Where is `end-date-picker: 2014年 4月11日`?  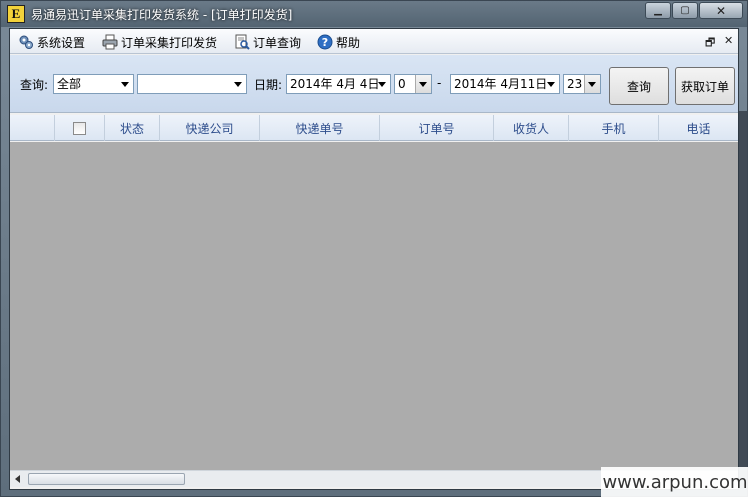
end-date-picker: 2014年 4月11日 is located at coordinates (505, 84).